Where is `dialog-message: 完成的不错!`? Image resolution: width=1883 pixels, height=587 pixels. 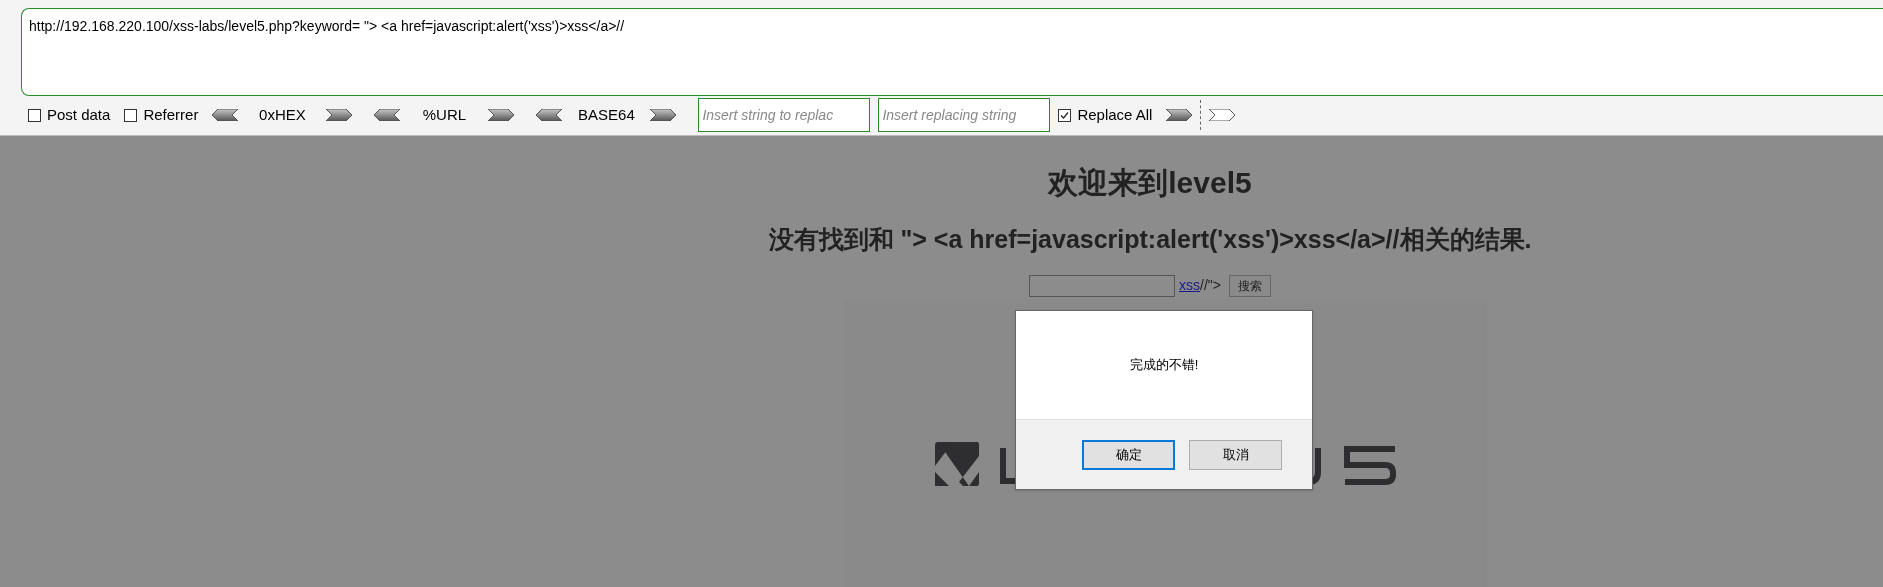
dialog-message: 完成的不错! is located at coordinates (1164, 365).